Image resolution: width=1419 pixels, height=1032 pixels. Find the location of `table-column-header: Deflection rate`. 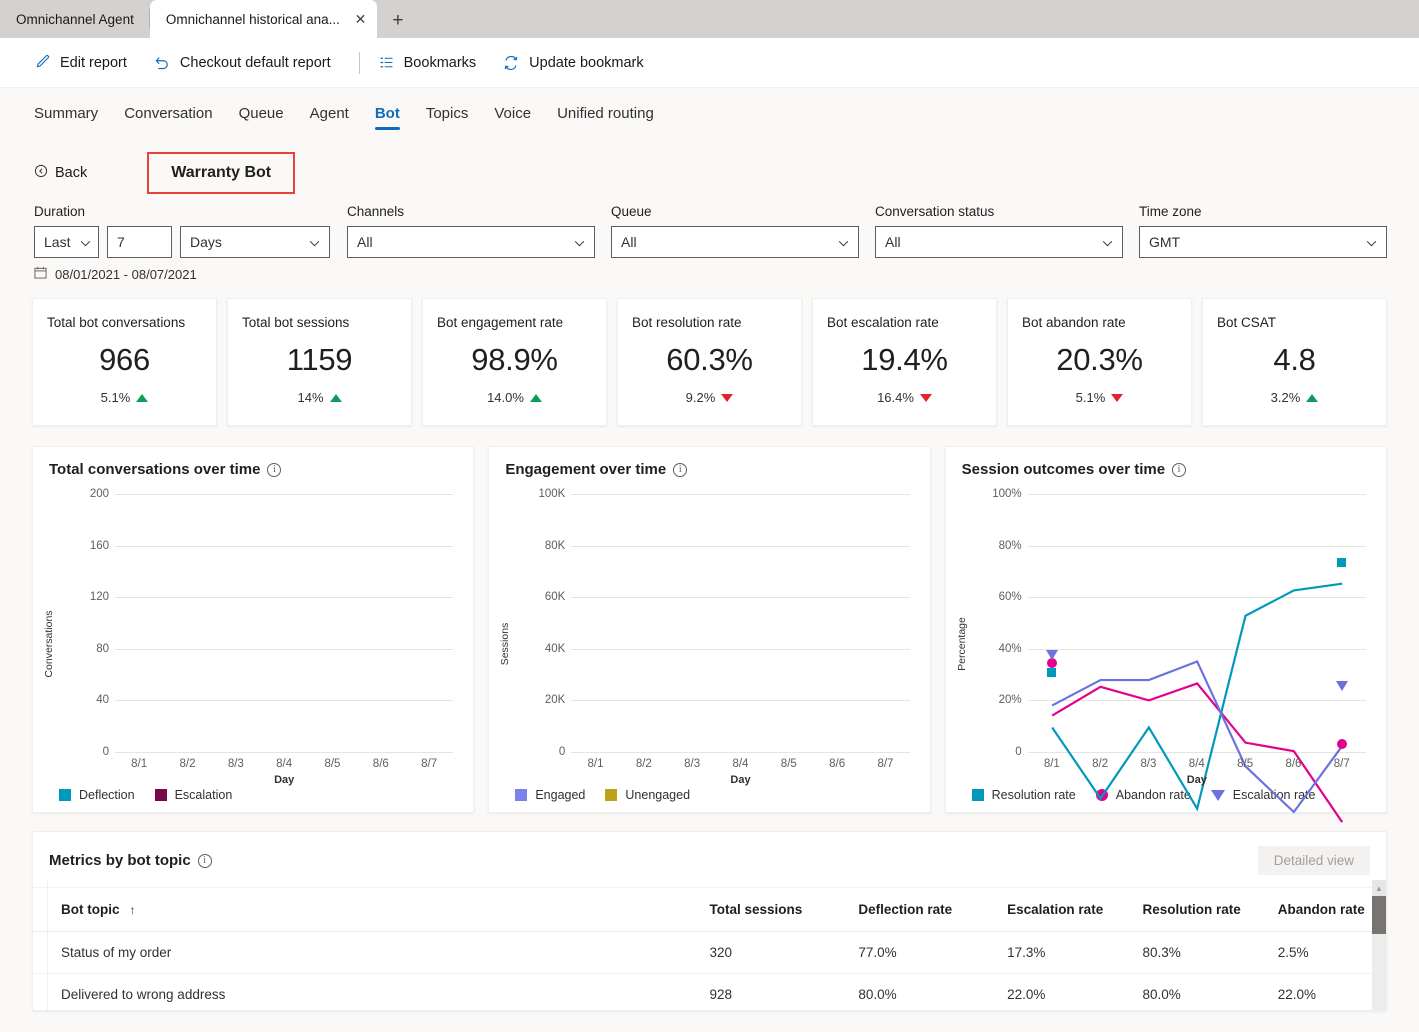

table-column-header: Deflection rate is located at coordinates (933, 910).